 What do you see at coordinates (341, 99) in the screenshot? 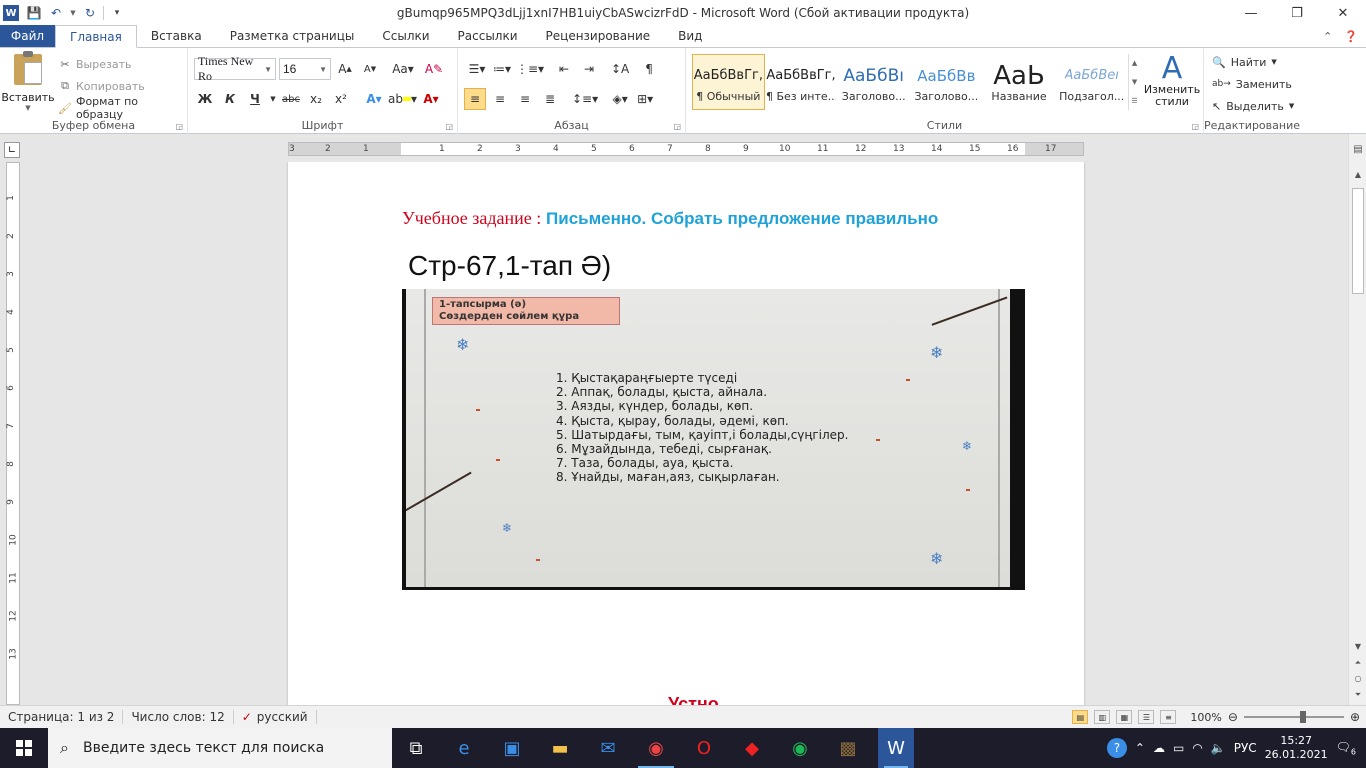
I see `superscript-icon: x²` at bounding box center [341, 99].